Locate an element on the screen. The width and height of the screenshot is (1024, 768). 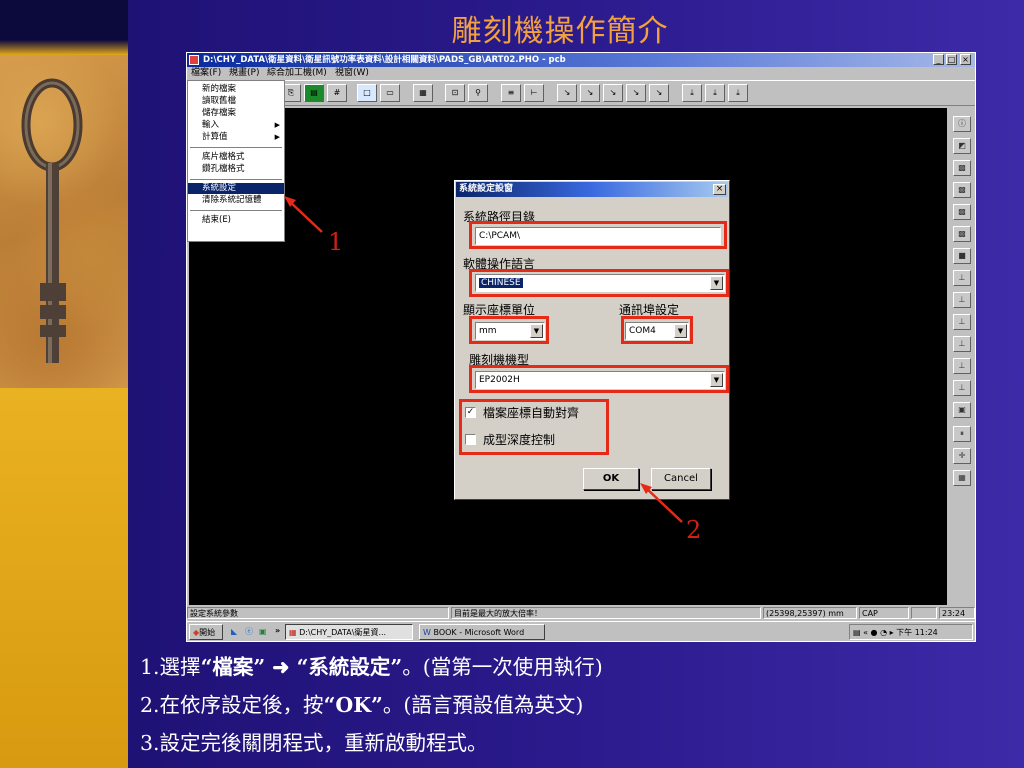
rt-align3-icon: ⊥ is located at coordinates (962, 322).